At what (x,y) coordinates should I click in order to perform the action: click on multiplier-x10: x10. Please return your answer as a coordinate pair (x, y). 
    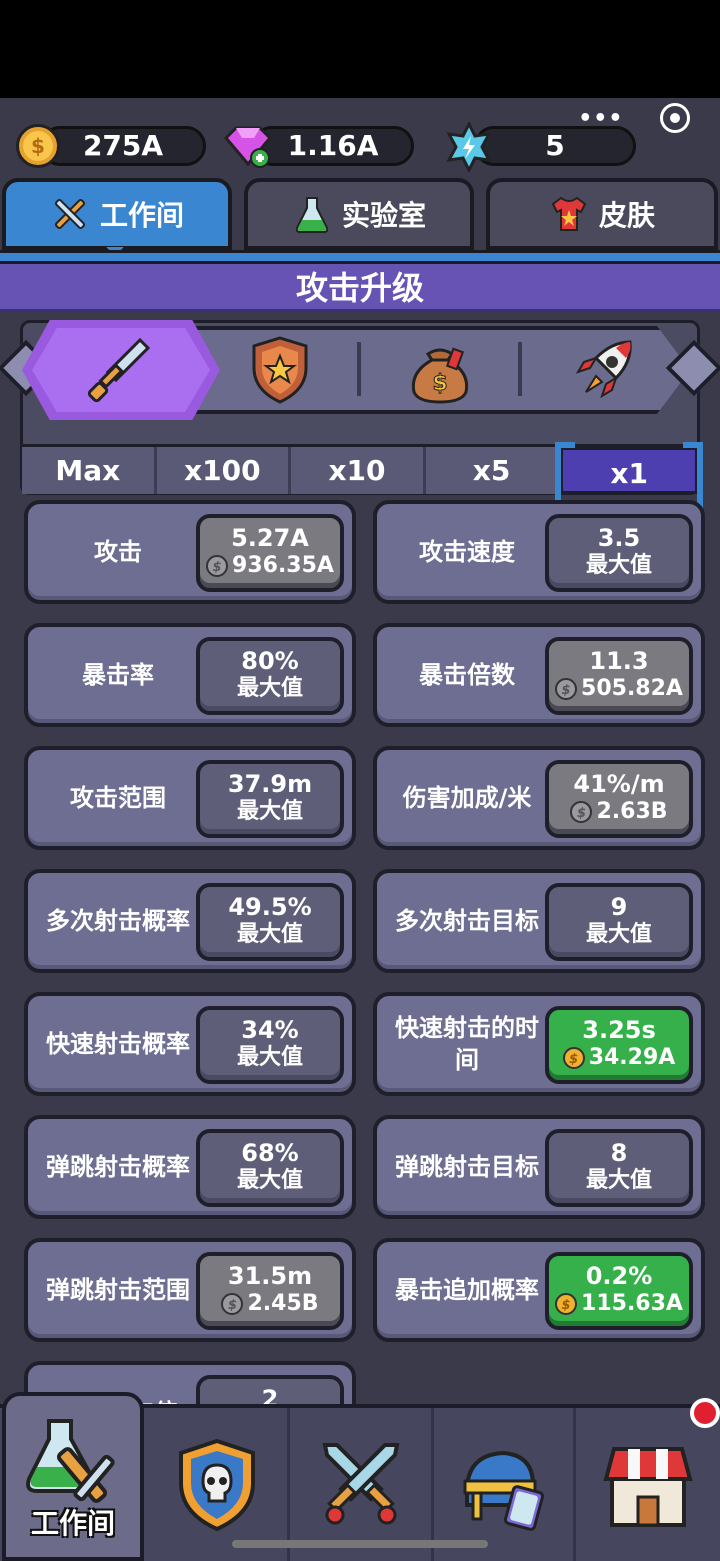
    Looking at the image, I should click on (358, 470).